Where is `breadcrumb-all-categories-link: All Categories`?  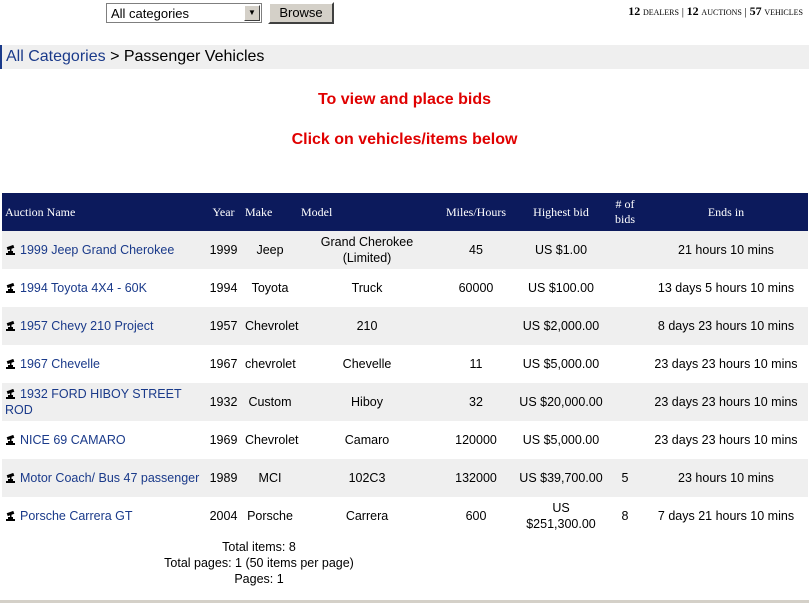
breadcrumb-all-categories-link: All Categories is located at coordinates (56, 56).